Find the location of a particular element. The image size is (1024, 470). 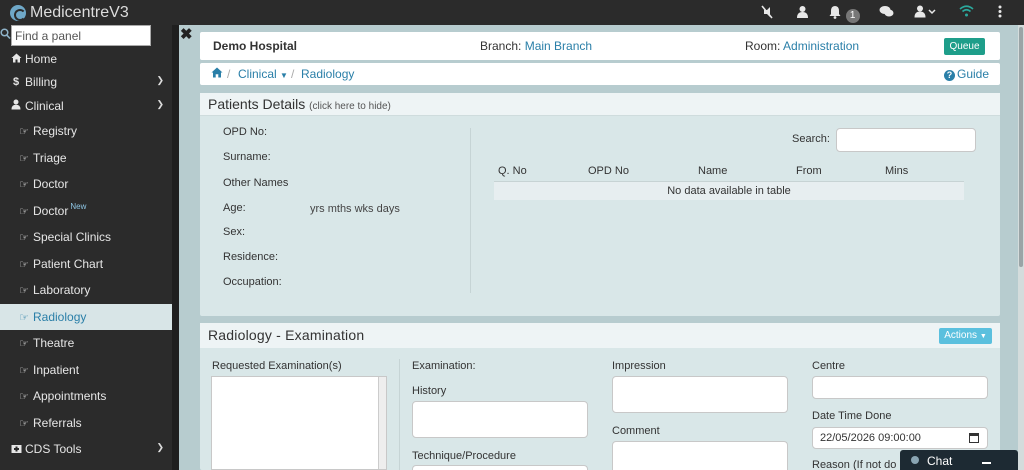

logo-icon is located at coordinates (18, 12).